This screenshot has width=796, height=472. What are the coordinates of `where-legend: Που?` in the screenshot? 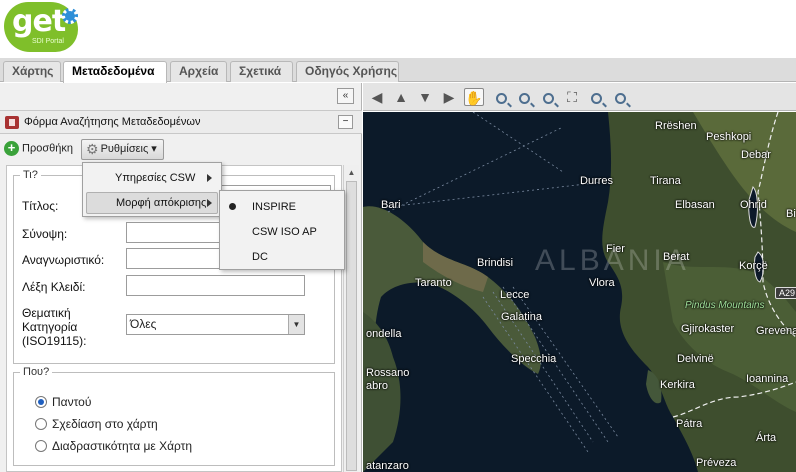 It's located at (36, 372).